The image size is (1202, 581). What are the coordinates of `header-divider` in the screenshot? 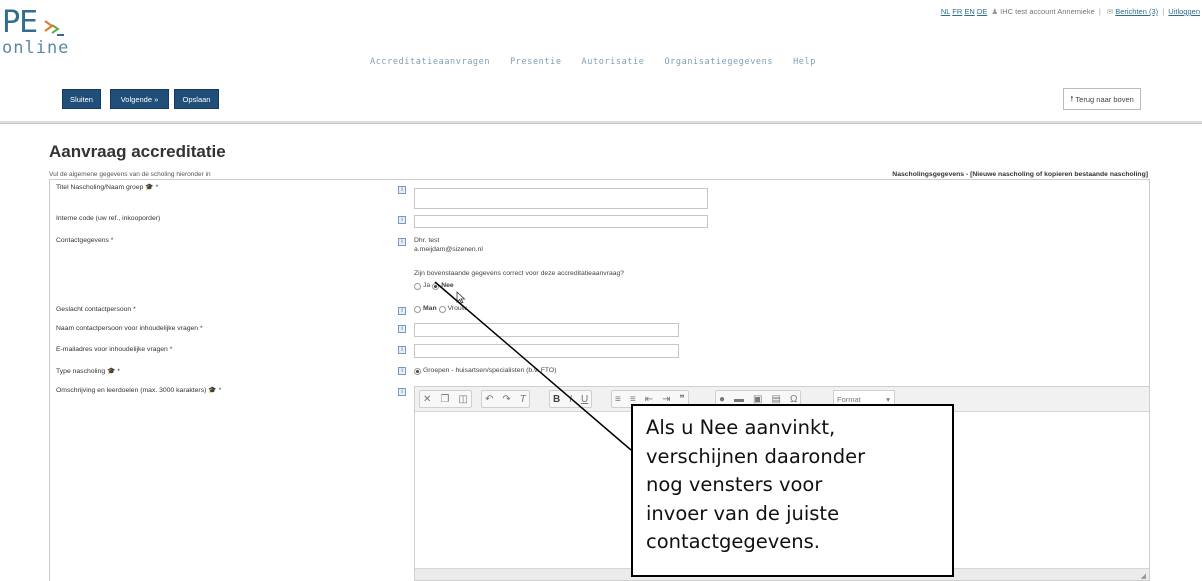 It's located at (601, 122).